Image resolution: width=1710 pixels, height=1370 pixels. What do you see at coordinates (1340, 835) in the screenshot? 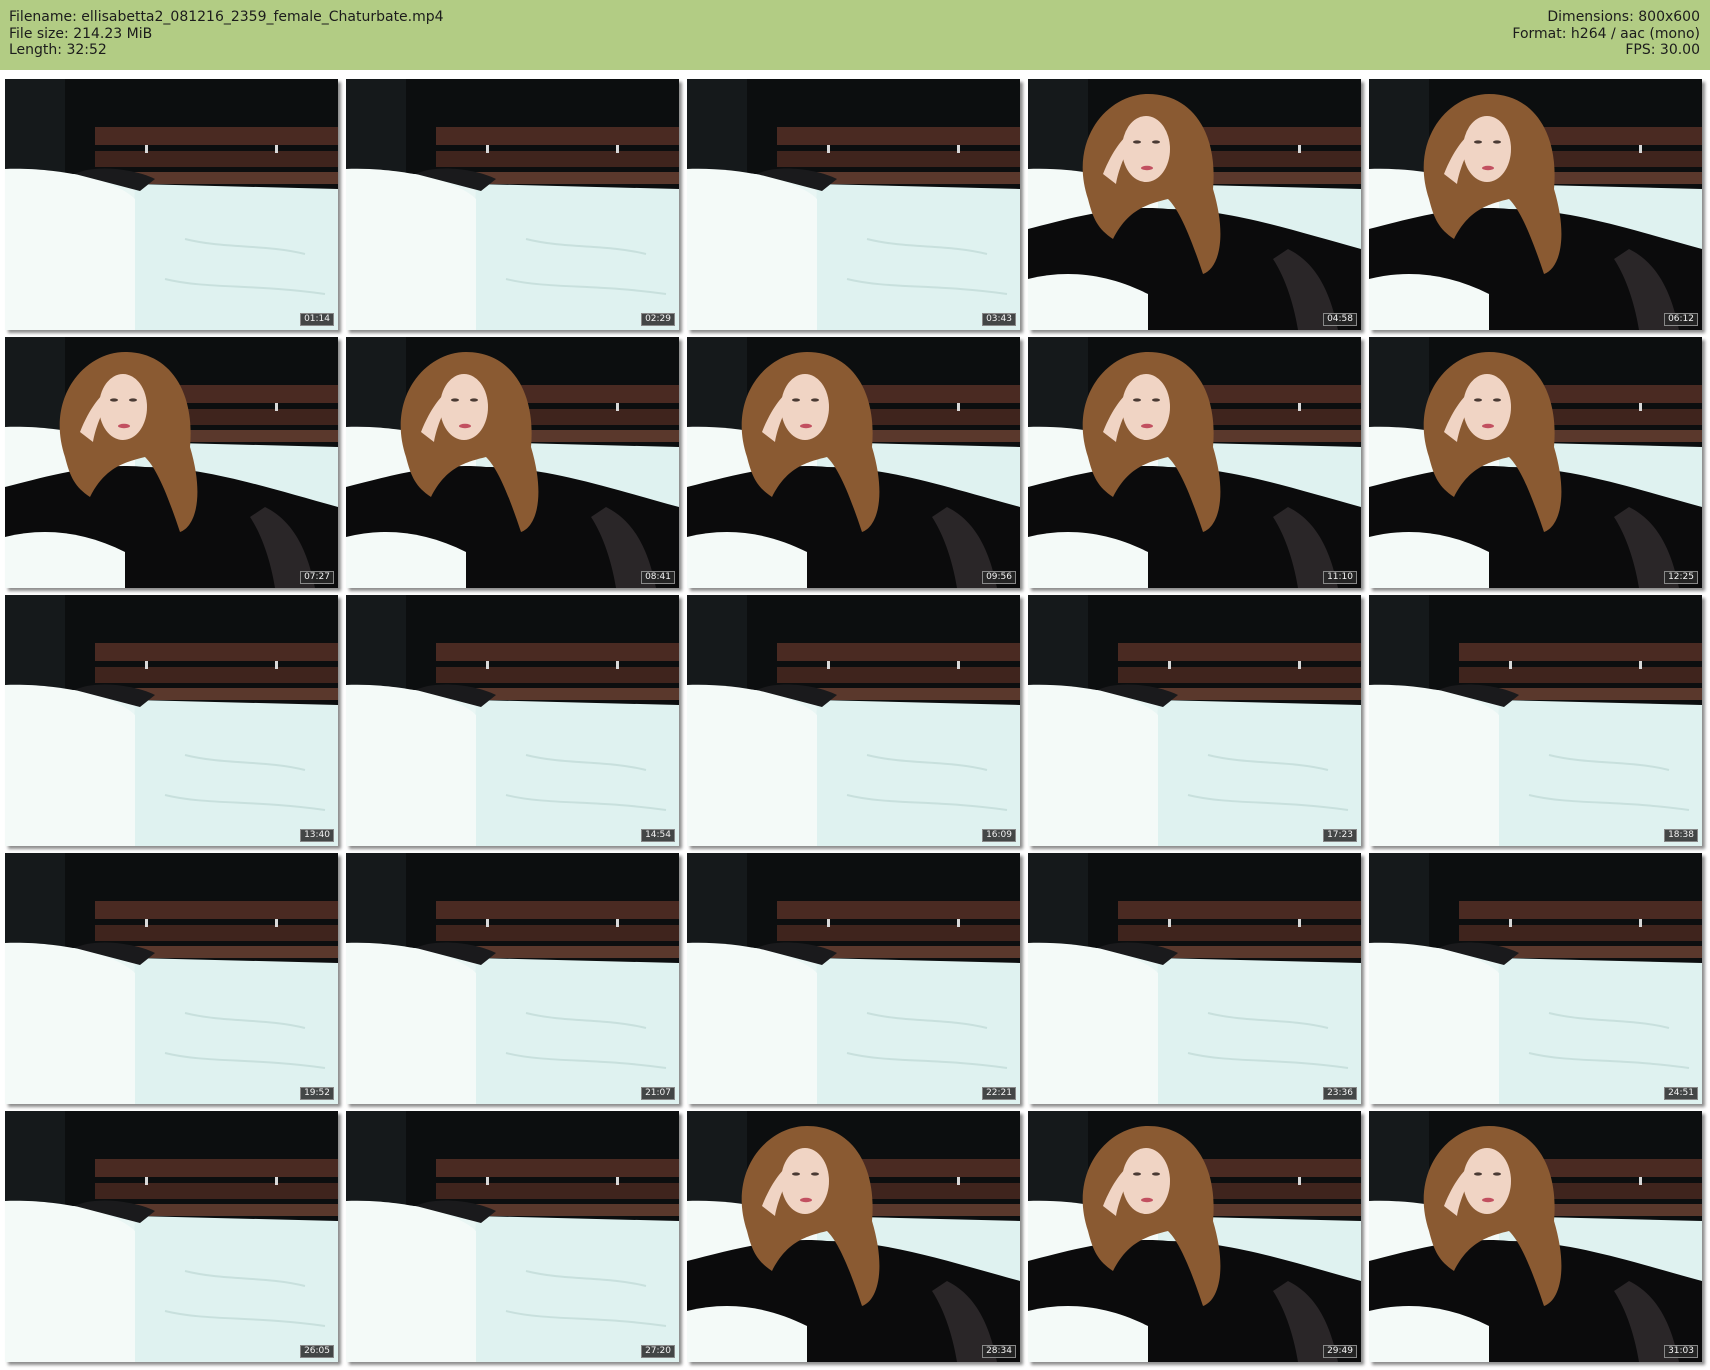
I see `frame-timestamp: 17:23` at bounding box center [1340, 835].